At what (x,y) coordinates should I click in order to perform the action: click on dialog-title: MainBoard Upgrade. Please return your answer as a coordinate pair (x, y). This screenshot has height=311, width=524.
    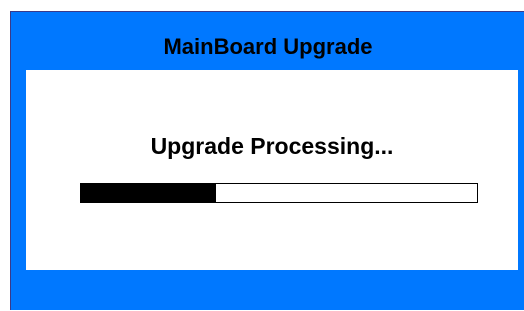
    Looking at the image, I should click on (268, 46).